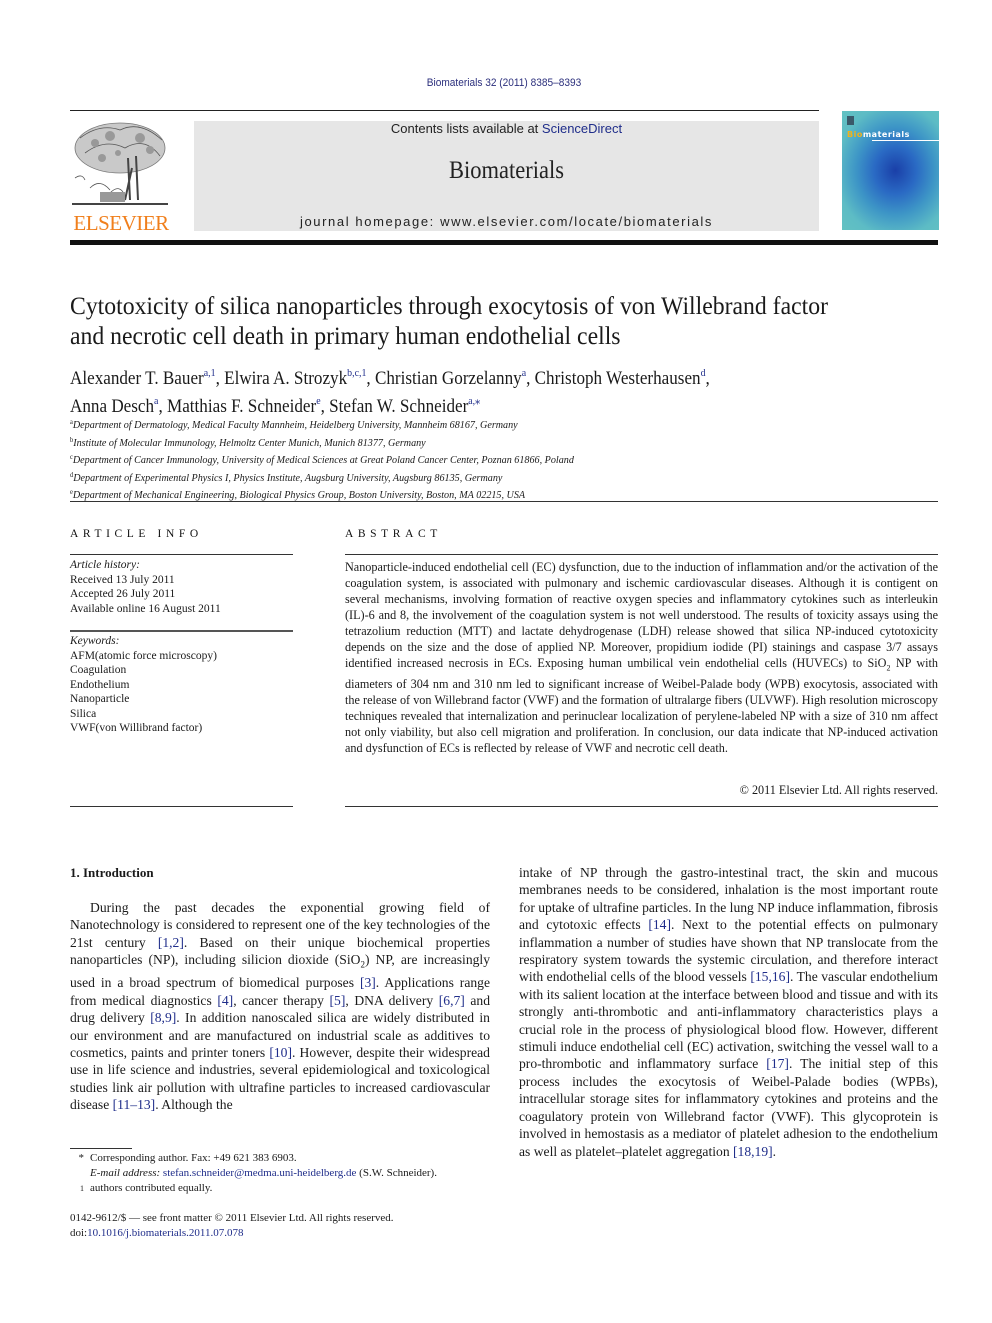 The width and height of the screenshot is (992, 1323). Describe the element at coordinates (122, 579) in the screenshot. I see `received-date: Received 13 July 2011` at that location.